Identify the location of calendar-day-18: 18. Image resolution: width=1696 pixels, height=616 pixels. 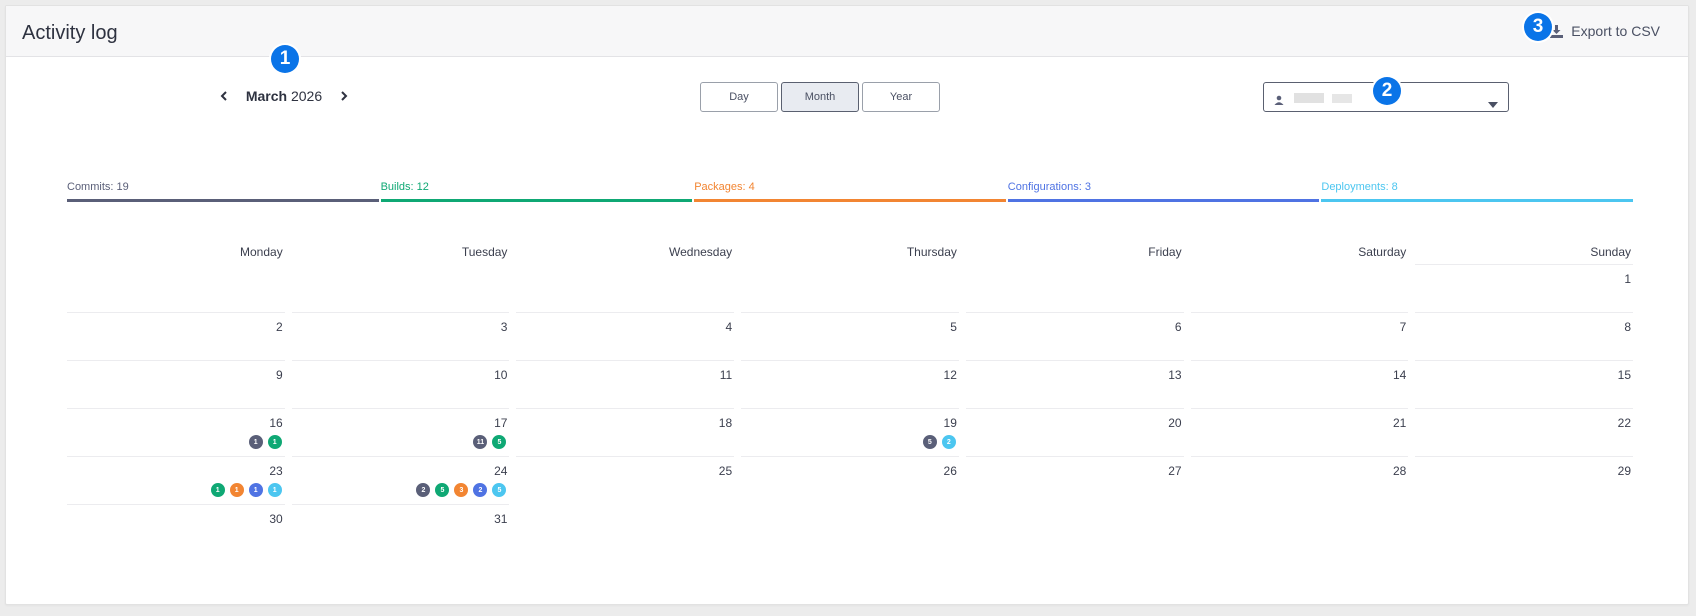
(625, 432).